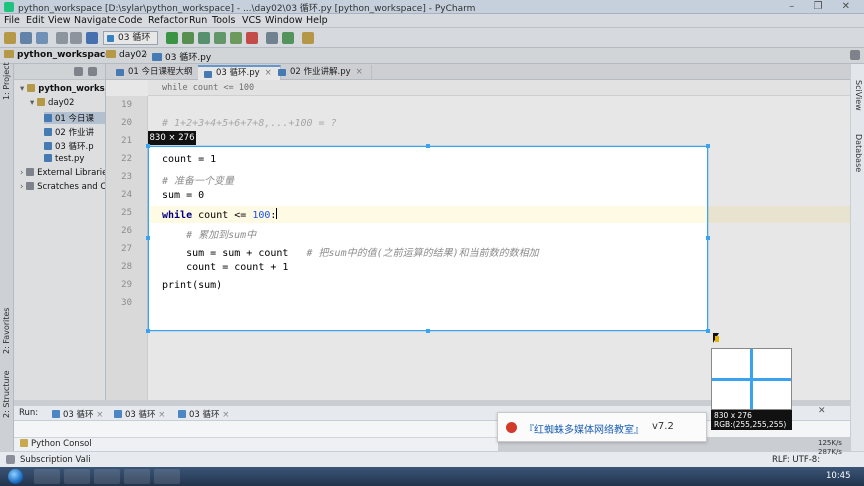  I want to click on notification-version: v7.2, so click(663, 426).